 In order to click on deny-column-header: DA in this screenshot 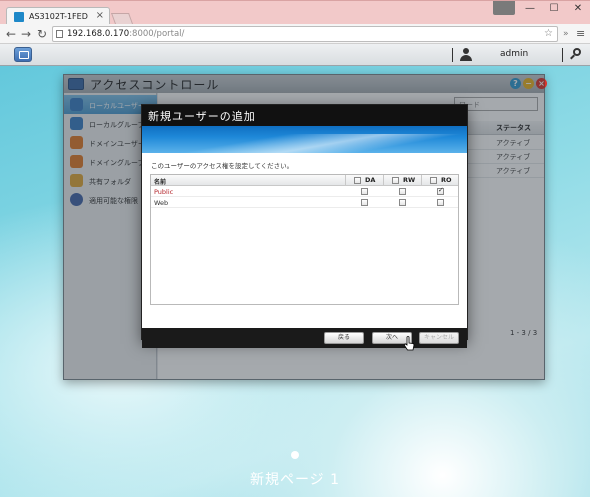, I will do `click(364, 180)`.